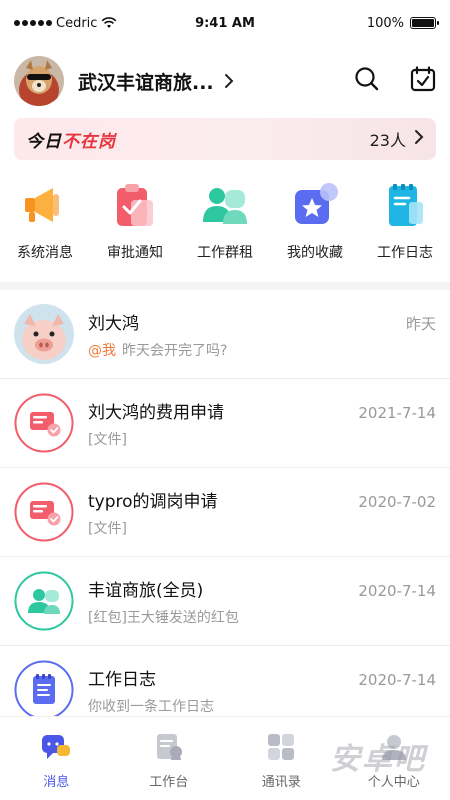  I want to click on status-left: Cedric, so click(94, 23).